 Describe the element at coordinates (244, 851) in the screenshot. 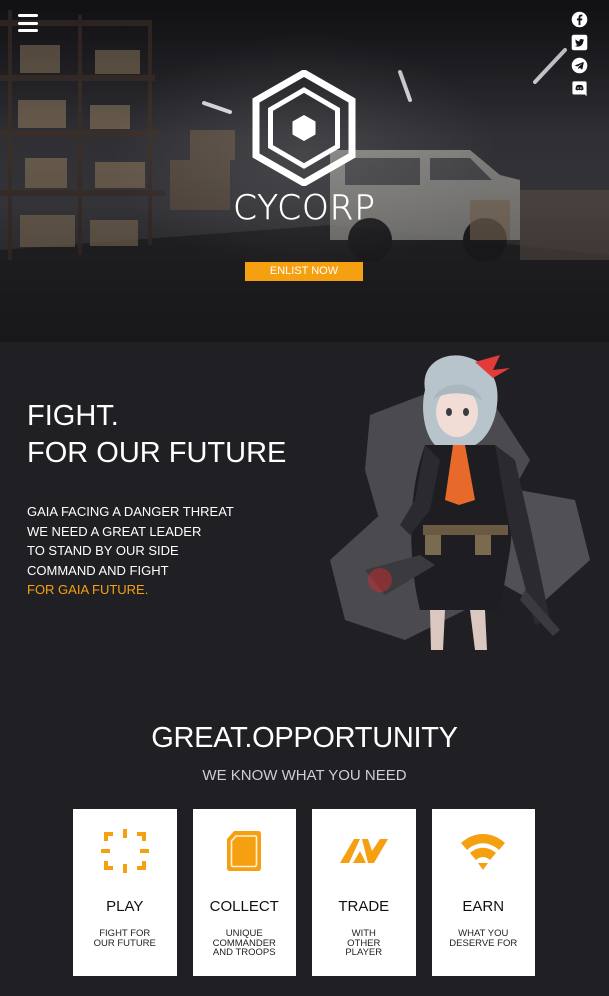

I see `card-icon` at that location.